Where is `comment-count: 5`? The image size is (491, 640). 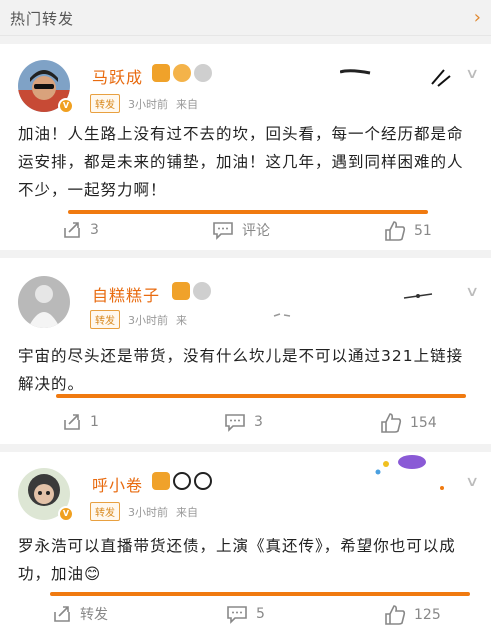
comment-count: 5 is located at coordinates (260, 614).